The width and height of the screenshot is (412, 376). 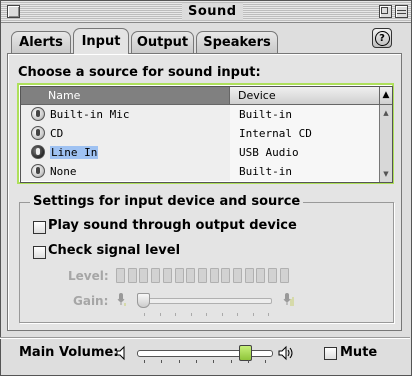 I want to click on tab-input: Input, so click(x=101, y=41).